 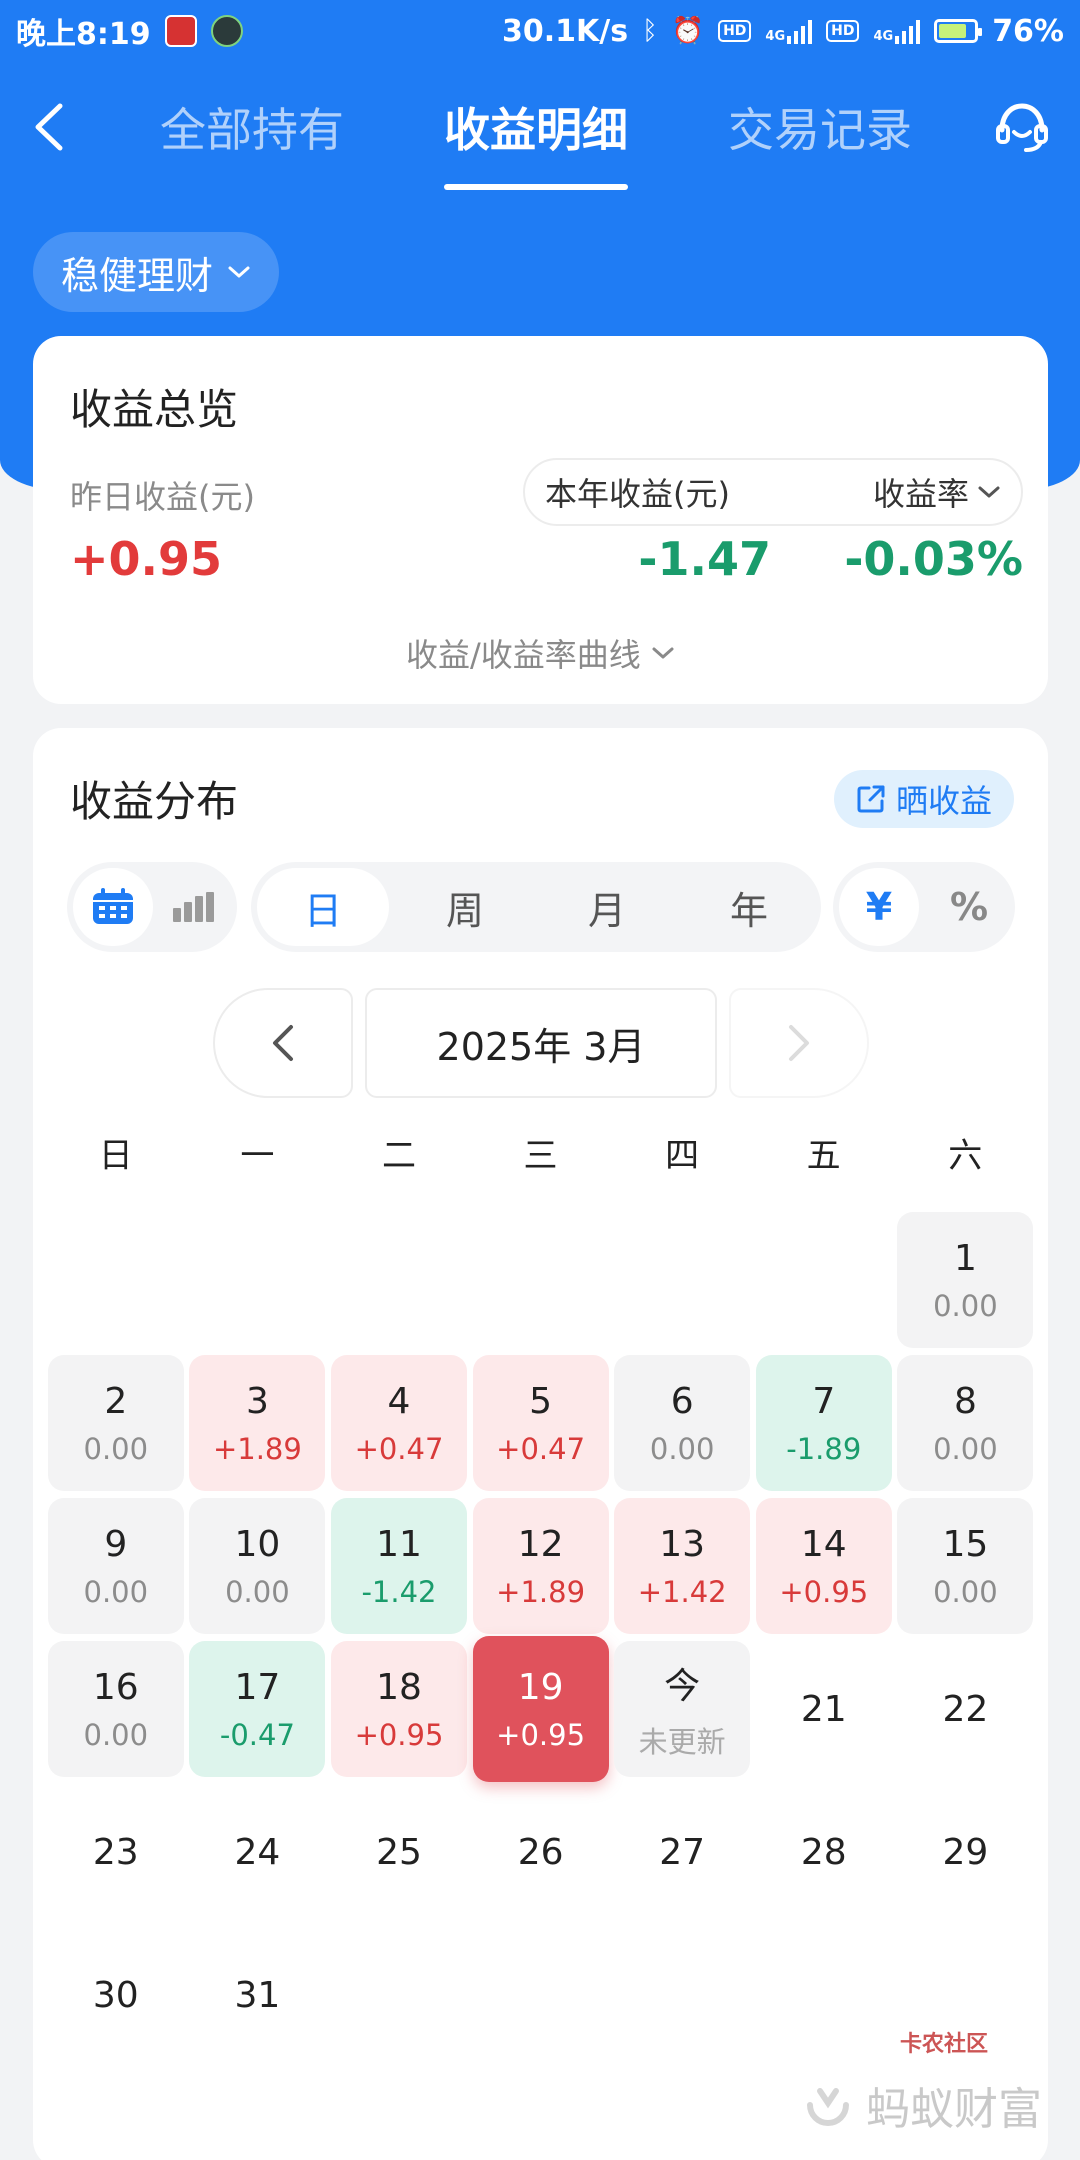 I want to click on calendar-day-number: 1, so click(x=965, y=1258).